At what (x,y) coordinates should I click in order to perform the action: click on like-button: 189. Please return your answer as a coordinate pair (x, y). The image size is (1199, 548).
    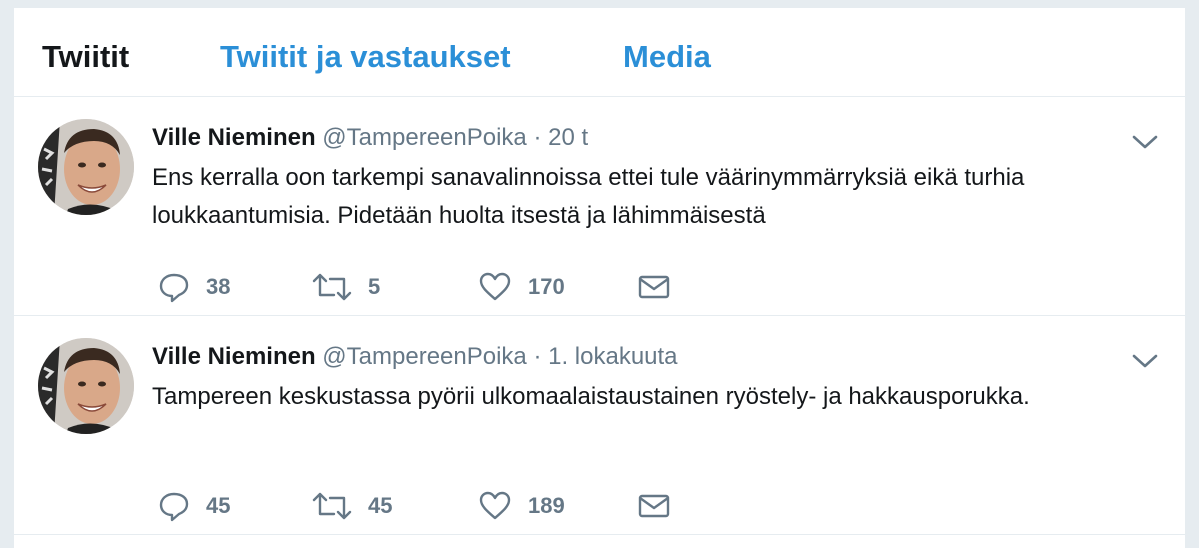
    Looking at the image, I should click on (521, 506).